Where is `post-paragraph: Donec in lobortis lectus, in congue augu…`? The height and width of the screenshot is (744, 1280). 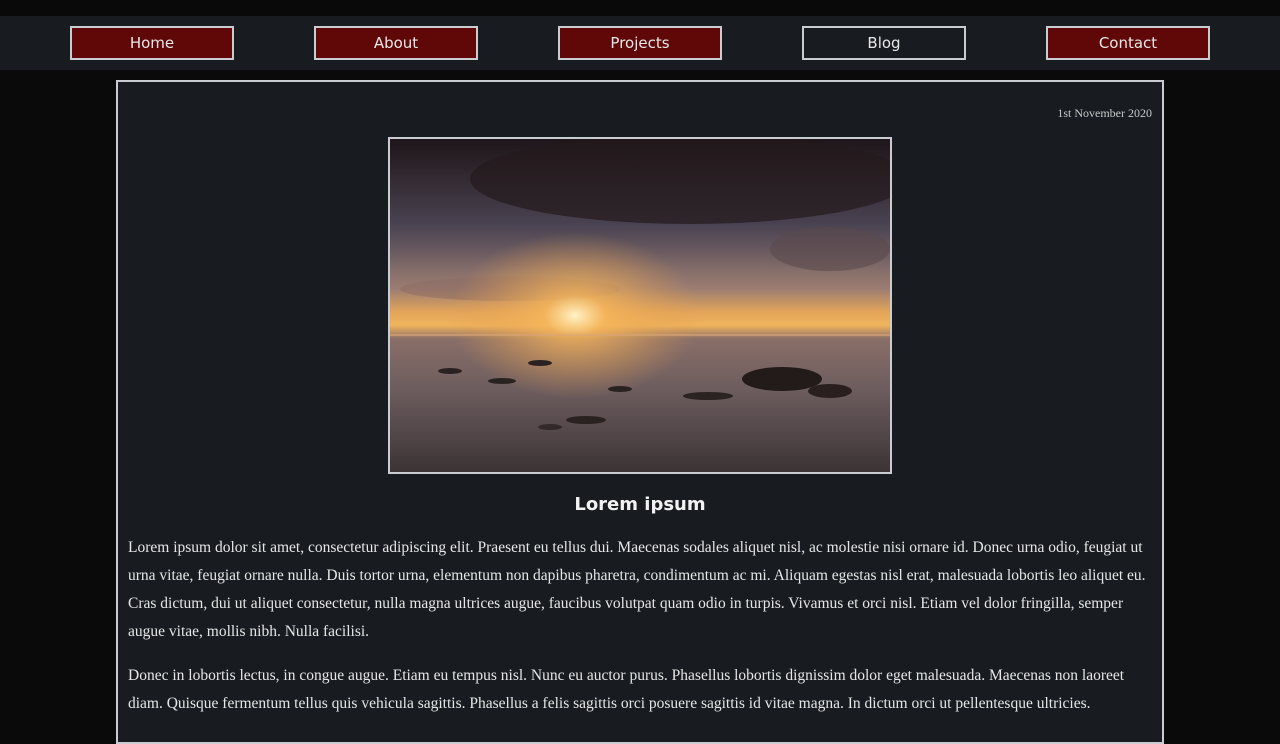
post-paragraph: Donec in lobortis lectus, in congue augu… is located at coordinates (626, 689).